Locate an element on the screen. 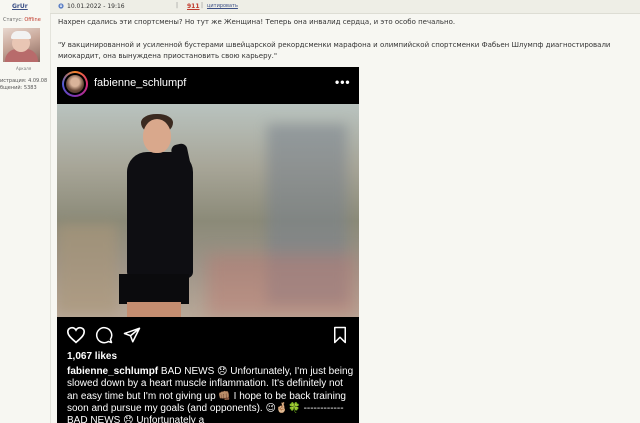 Image resolution: width=640 pixels, height=423 pixels. share-icon is located at coordinates (132, 335).